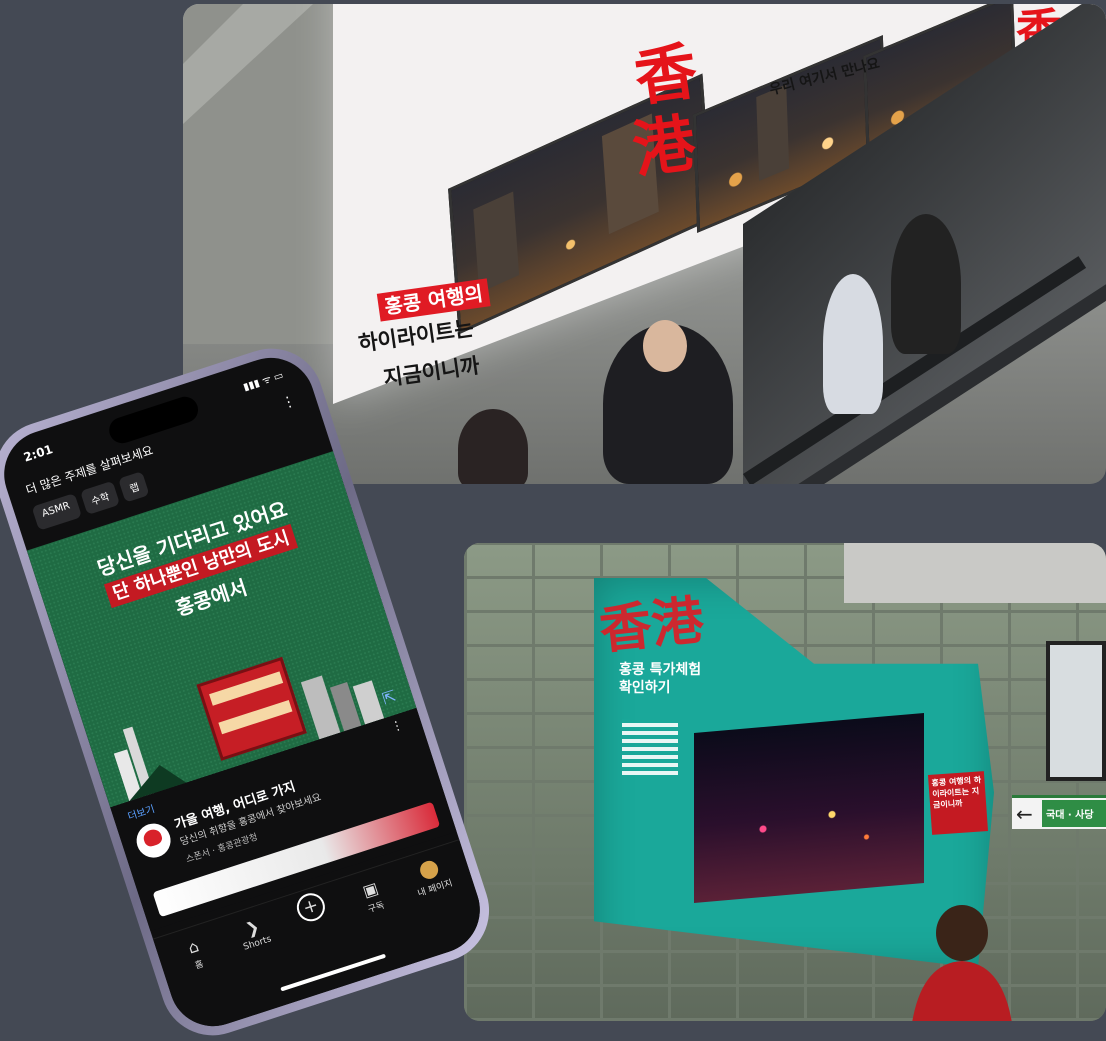  Describe the element at coordinates (154, 841) in the screenshot. I see `hktb-logo` at that location.